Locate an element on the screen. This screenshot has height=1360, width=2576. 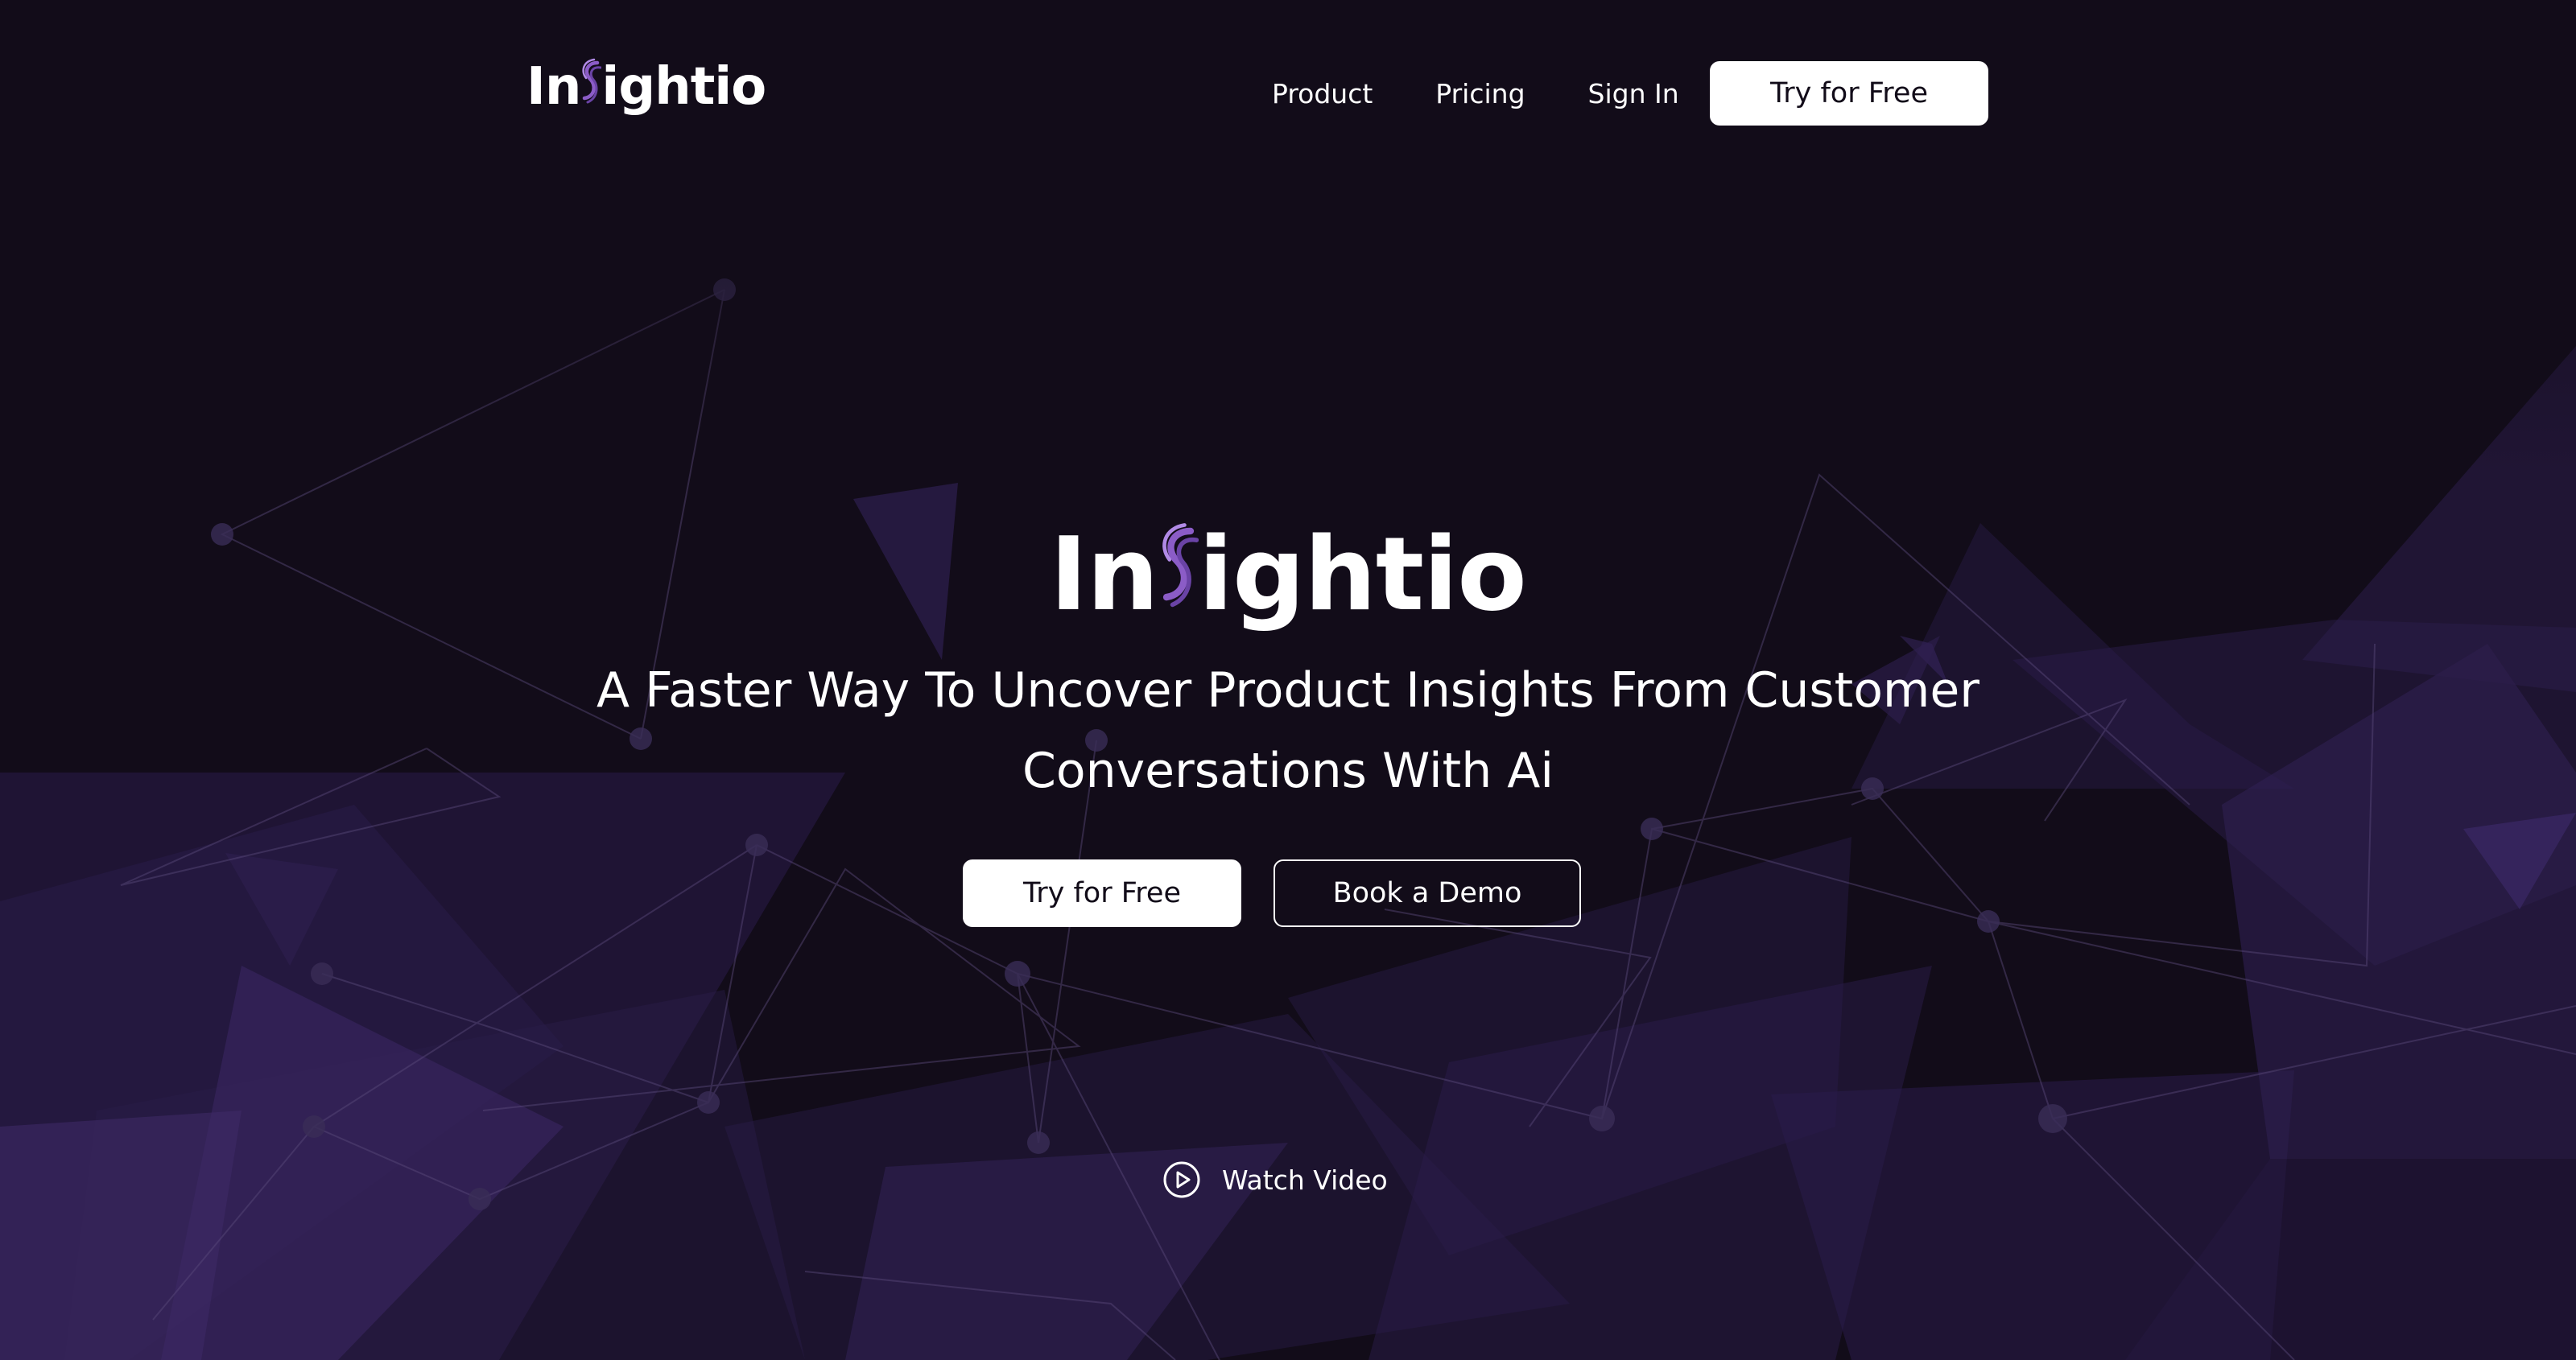
hero-brand-name-start: In is located at coordinates (1104, 574).